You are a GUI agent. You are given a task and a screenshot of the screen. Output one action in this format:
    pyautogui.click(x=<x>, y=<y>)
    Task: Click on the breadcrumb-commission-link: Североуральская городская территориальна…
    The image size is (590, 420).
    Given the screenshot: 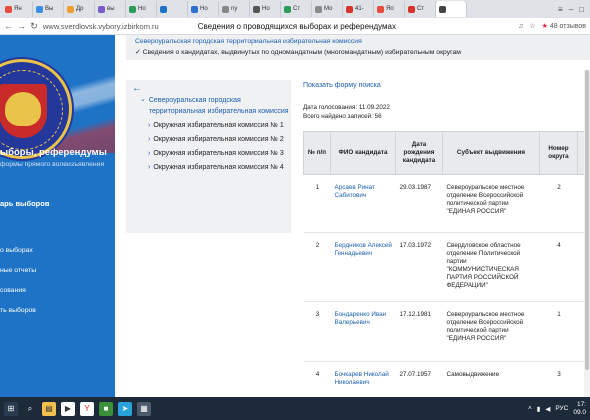 What is the action you would take?
    pyautogui.click(x=362, y=41)
    